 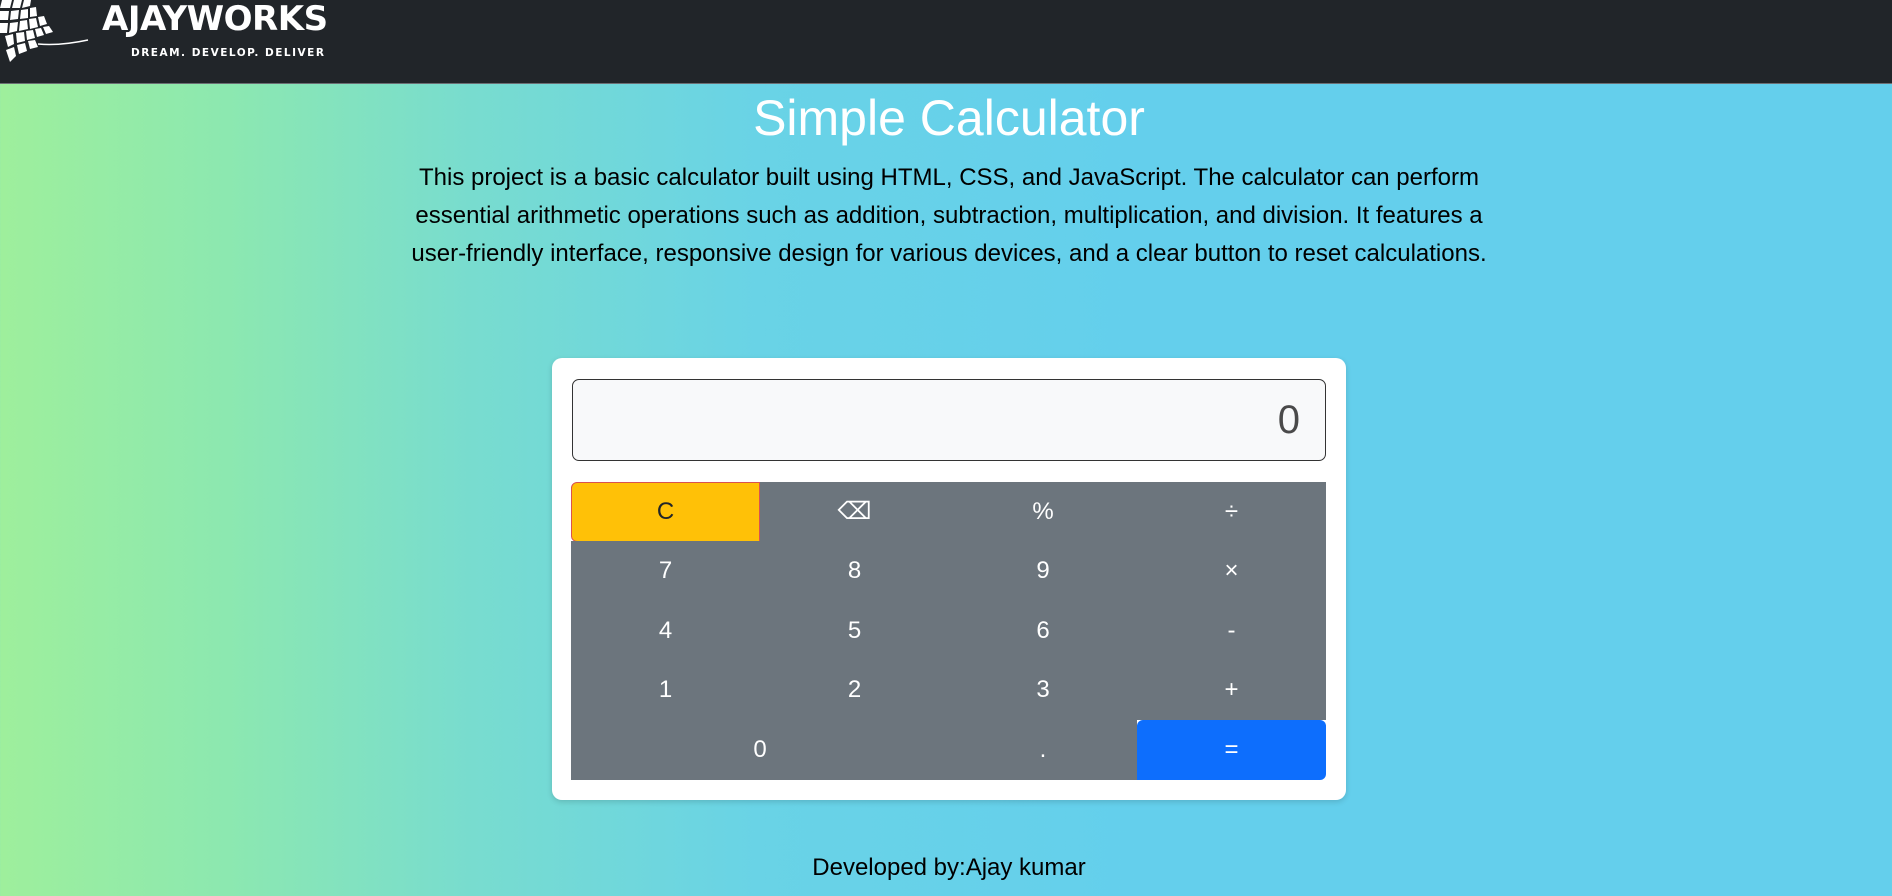 What do you see at coordinates (854, 571) in the screenshot?
I see `digit-8-button: 8` at bounding box center [854, 571].